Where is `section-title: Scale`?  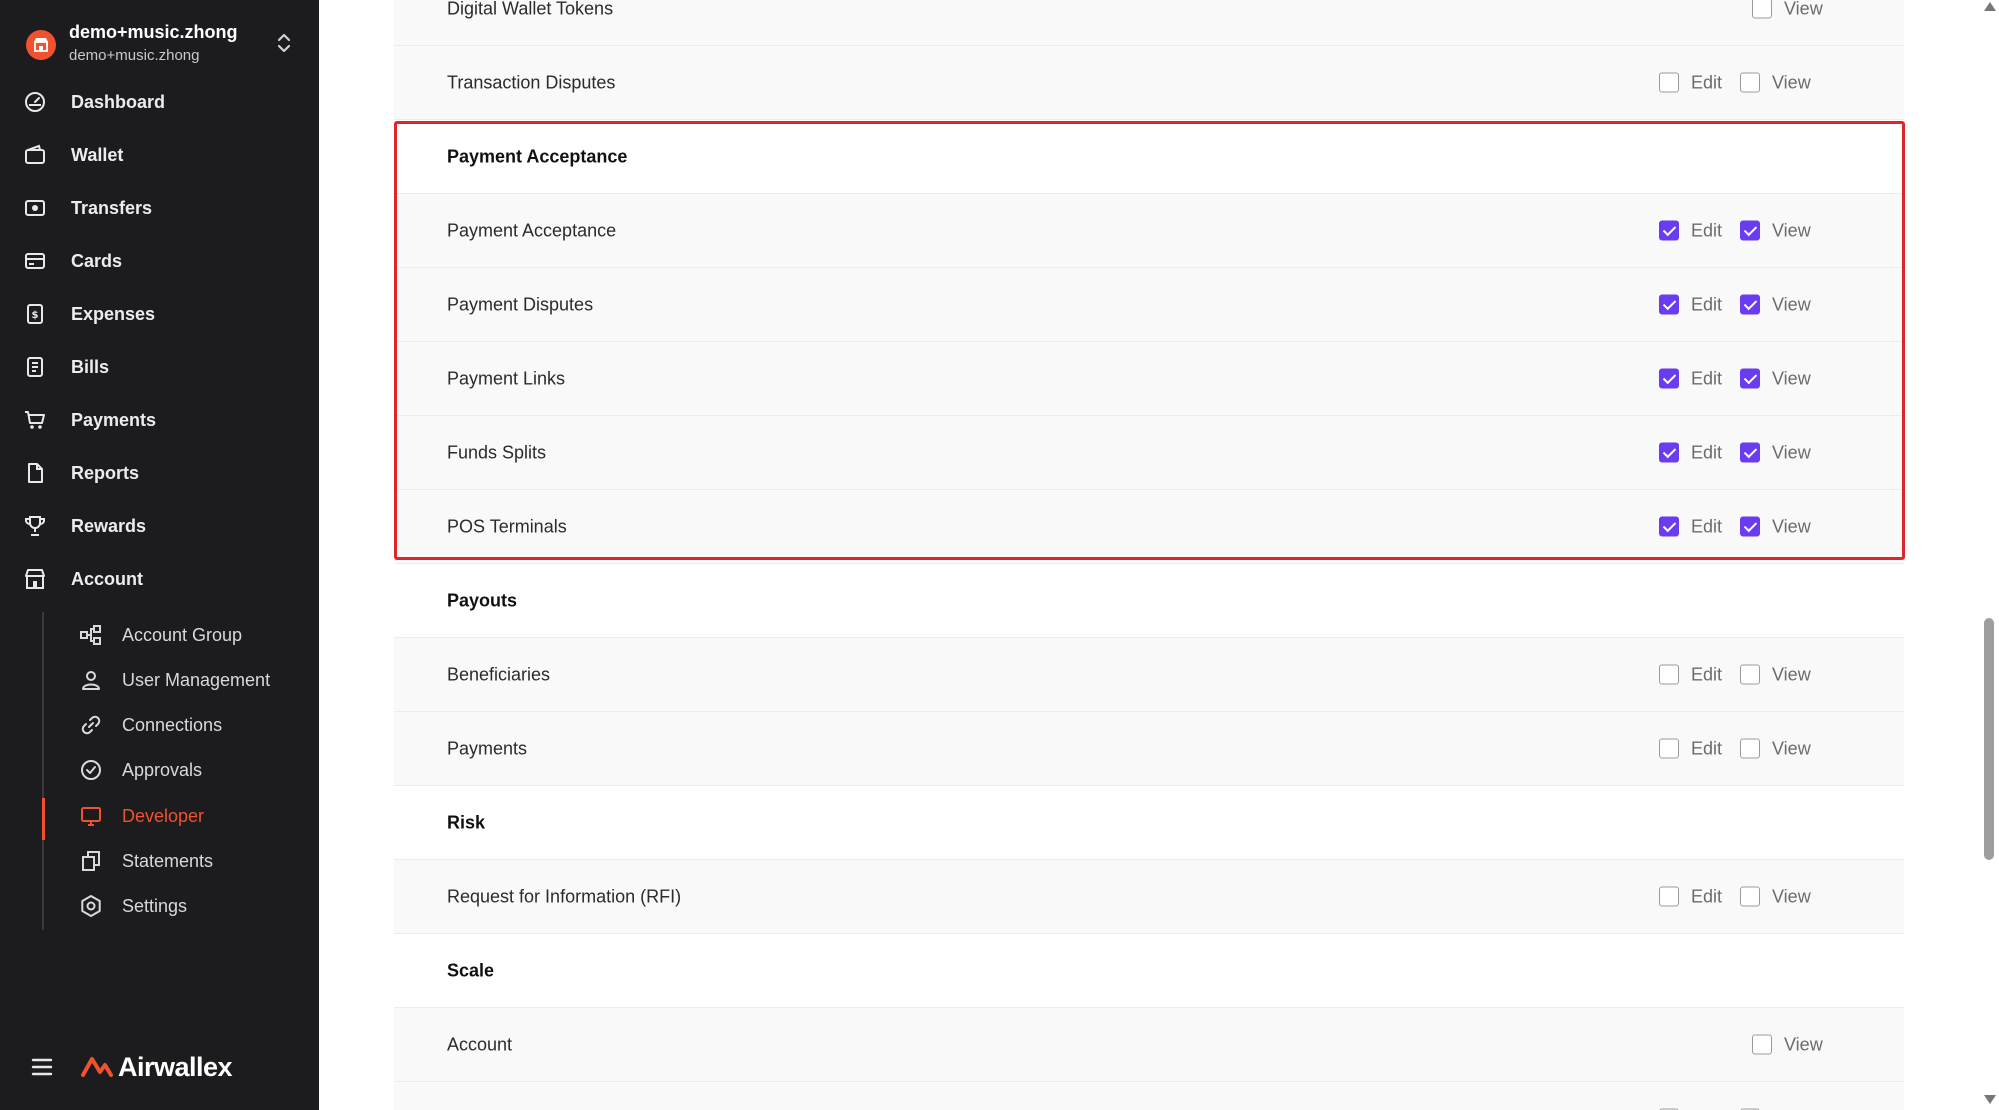 section-title: Scale is located at coordinates (471, 970).